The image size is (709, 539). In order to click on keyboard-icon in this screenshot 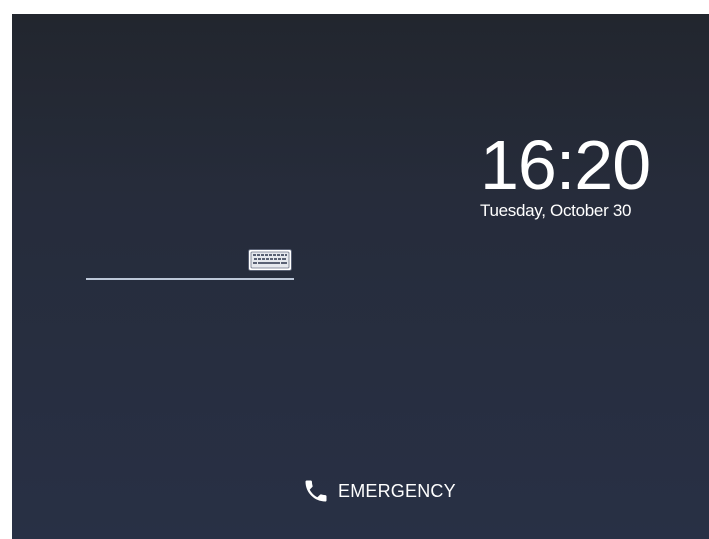, I will do `click(270, 262)`.